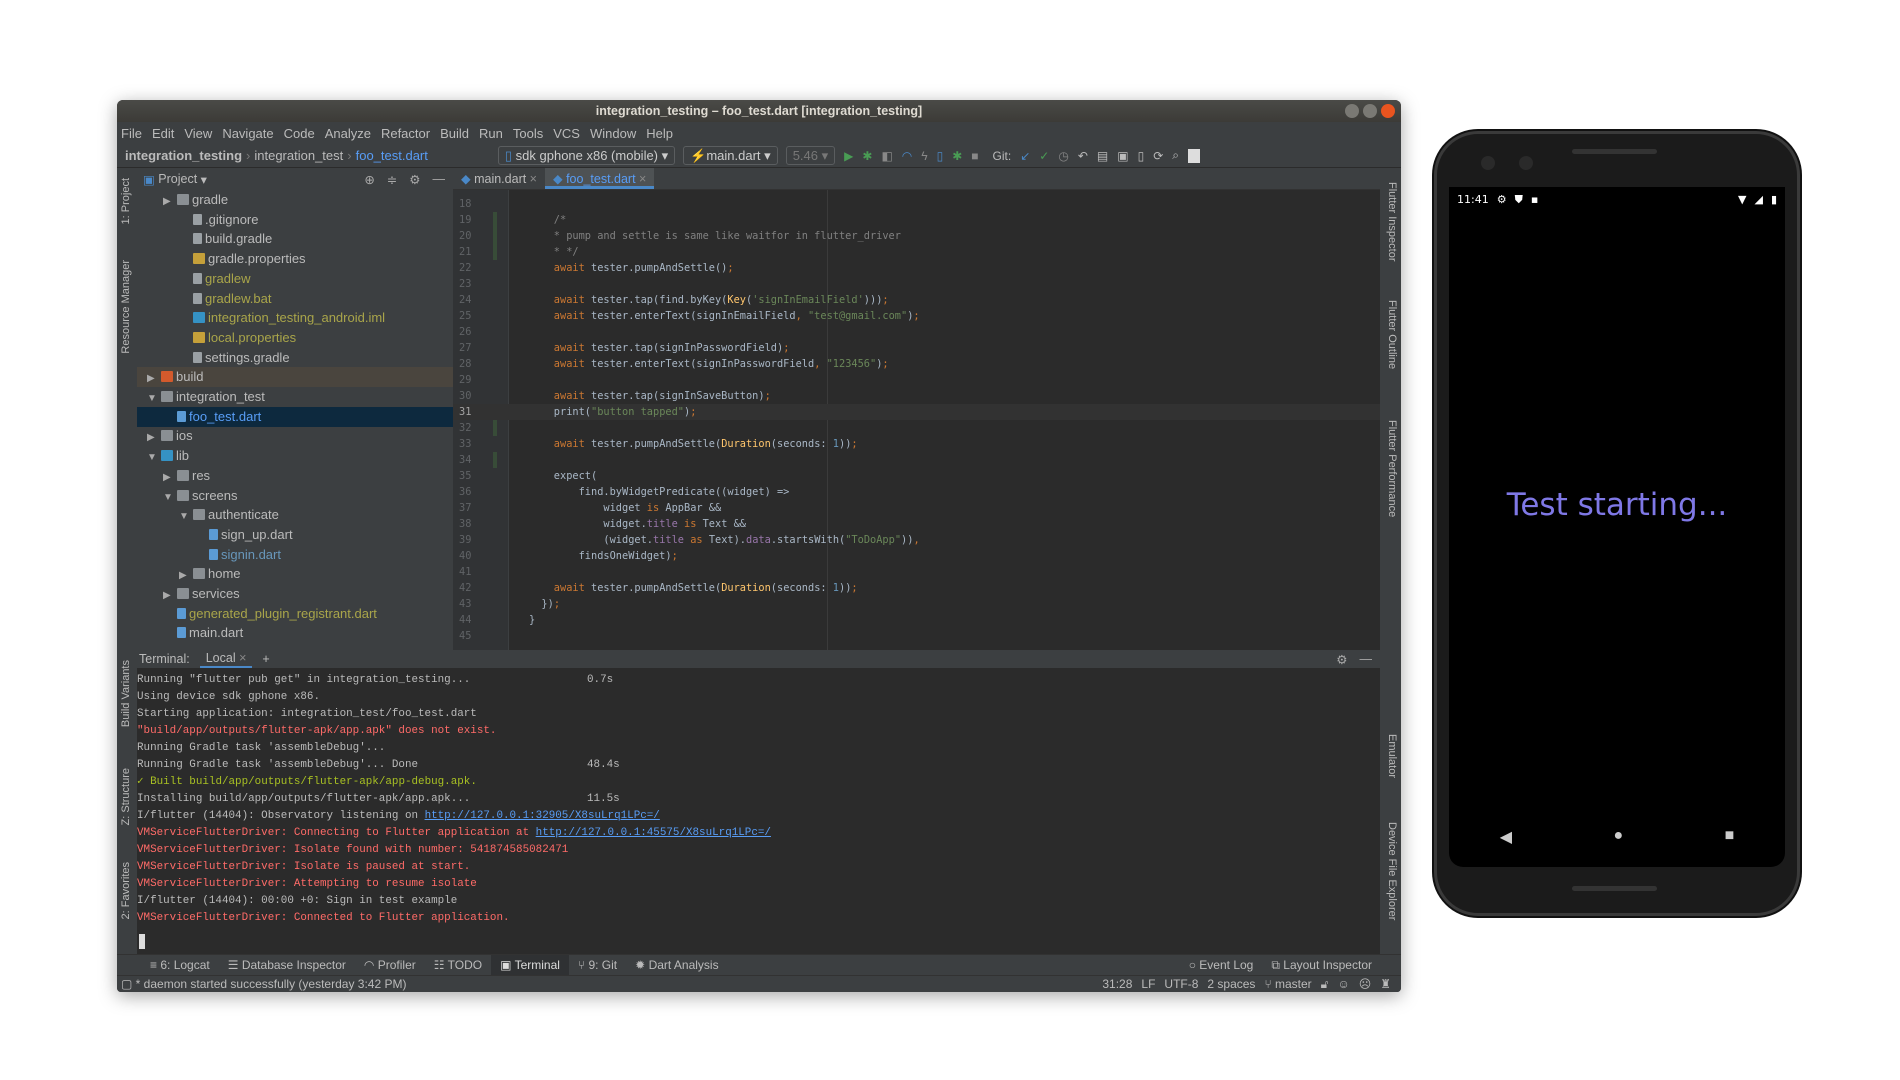  I want to click on hide-icon: —, so click(1366, 659).